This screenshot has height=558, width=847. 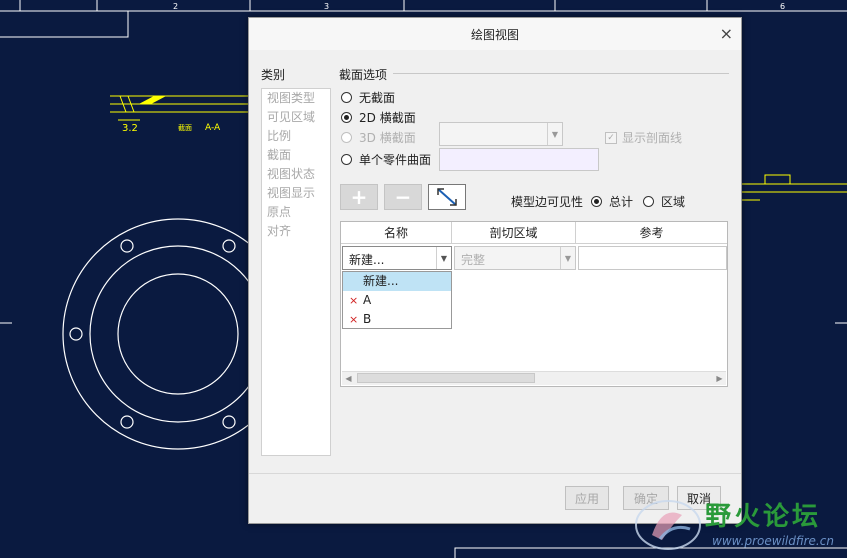 I want to click on apply-button: 应用, so click(x=587, y=498).